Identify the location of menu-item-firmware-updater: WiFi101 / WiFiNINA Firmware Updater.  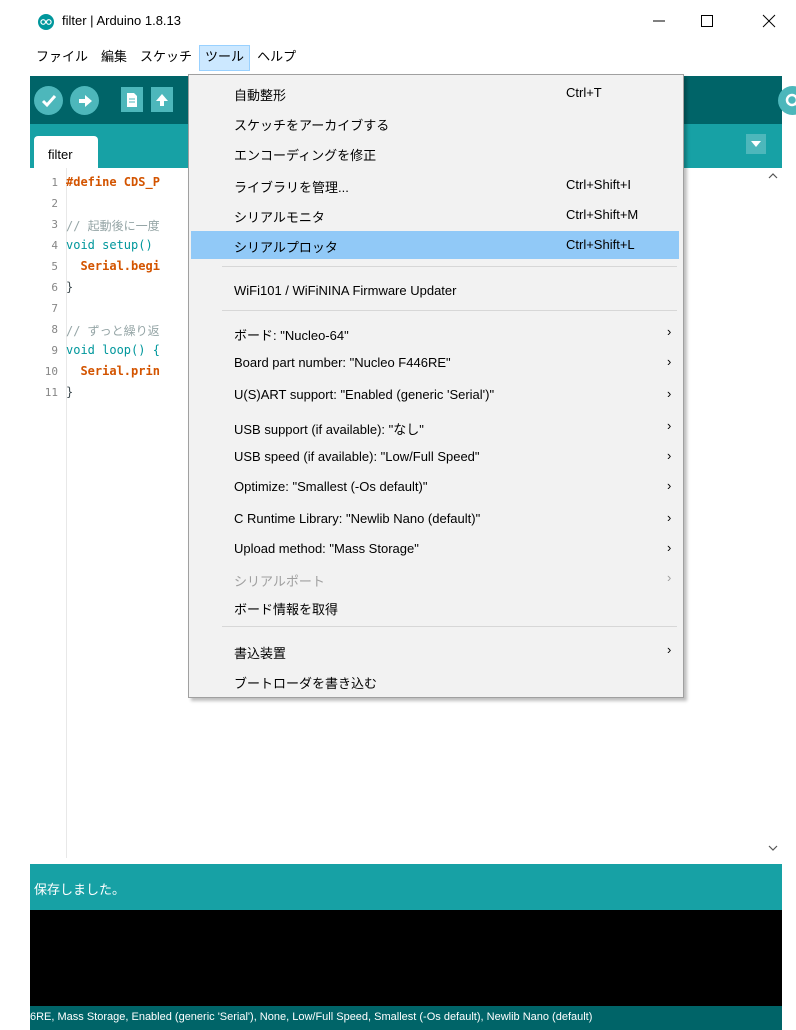
(435, 291).